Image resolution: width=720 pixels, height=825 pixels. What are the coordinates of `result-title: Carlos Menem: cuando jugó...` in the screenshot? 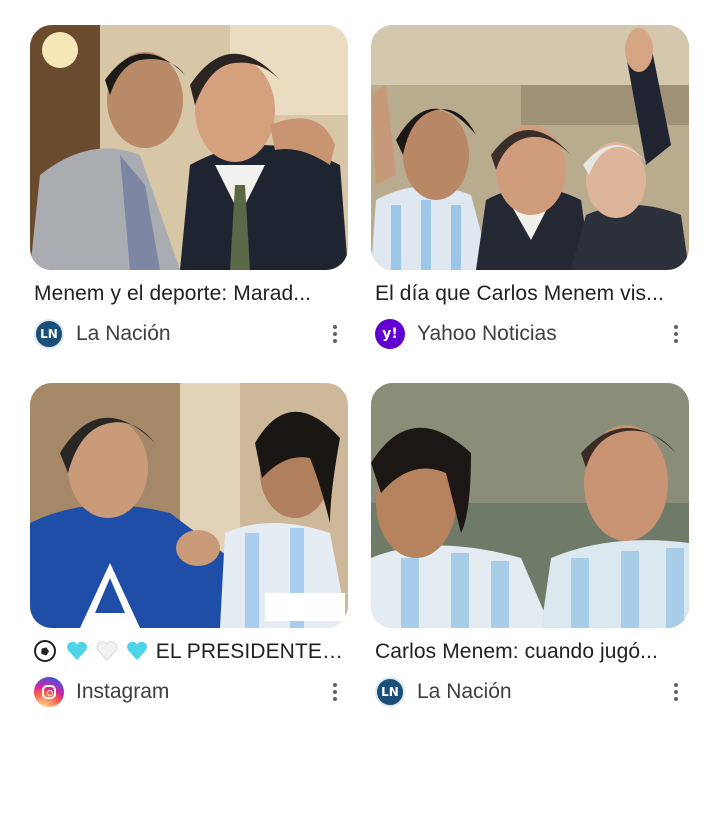 It's located at (531, 652).